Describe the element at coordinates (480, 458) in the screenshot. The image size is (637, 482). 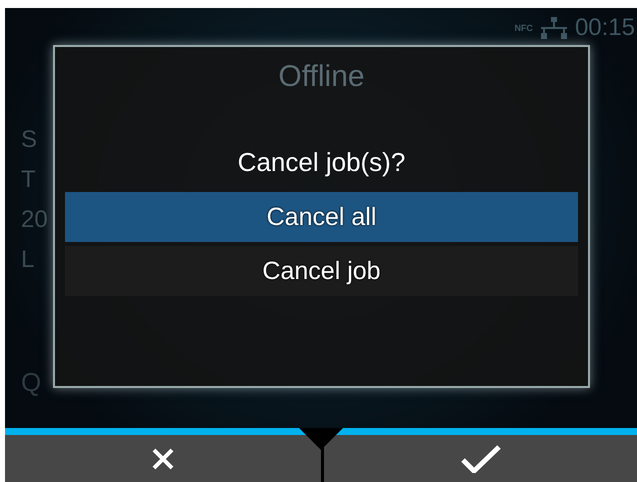
I see `checkmark-icon` at that location.